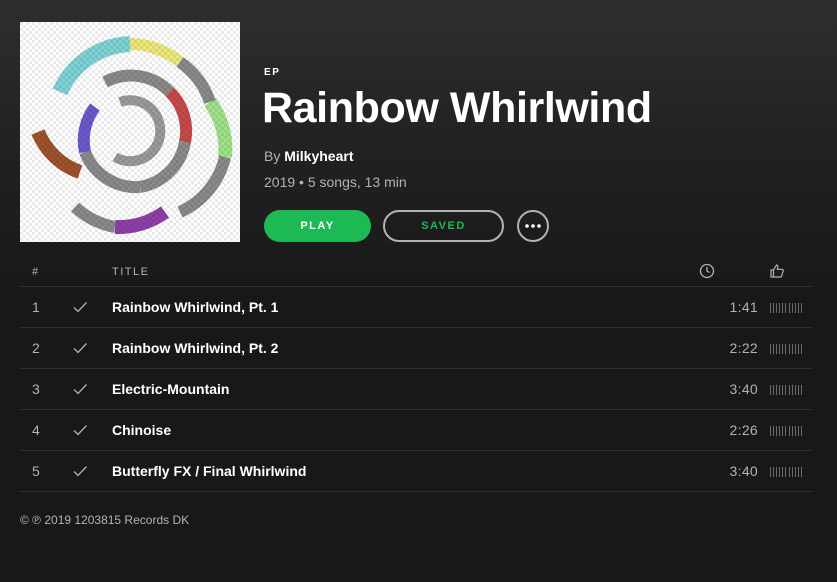  I want to click on track-duration: 2:26, so click(743, 430).